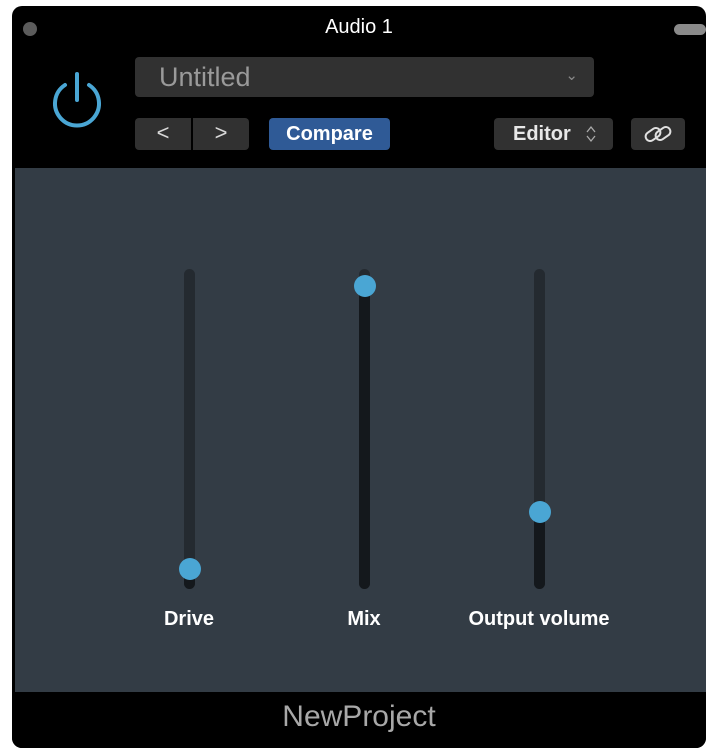 The width and height of the screenshot is (710, 751). I want to click on chevron-right-icon: >, so click(221, 132).